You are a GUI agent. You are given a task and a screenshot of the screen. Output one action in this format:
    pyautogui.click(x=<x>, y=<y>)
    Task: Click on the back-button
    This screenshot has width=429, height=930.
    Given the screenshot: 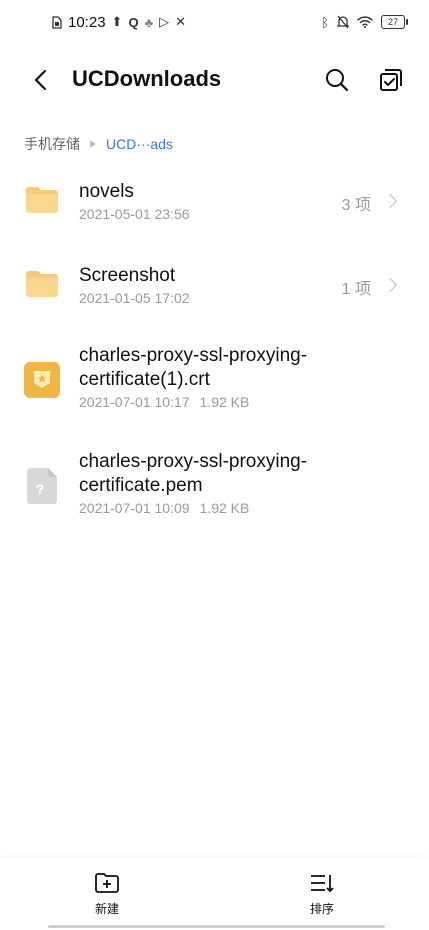 What is the action you would take?
    pyautogui.click(x=40, y=80)
    